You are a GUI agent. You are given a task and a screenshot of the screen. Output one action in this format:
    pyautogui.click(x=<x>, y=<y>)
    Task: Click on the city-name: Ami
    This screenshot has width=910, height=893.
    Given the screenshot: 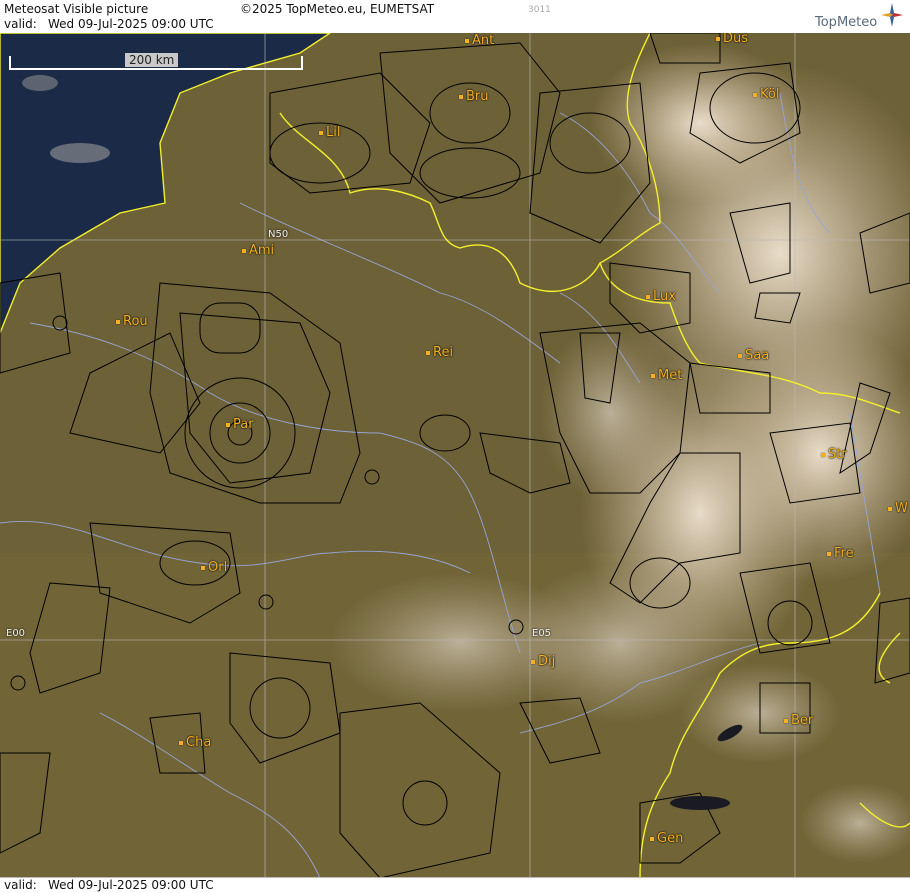 What is the action you would take?
    pyautogui.click(x=262, y=250)
    